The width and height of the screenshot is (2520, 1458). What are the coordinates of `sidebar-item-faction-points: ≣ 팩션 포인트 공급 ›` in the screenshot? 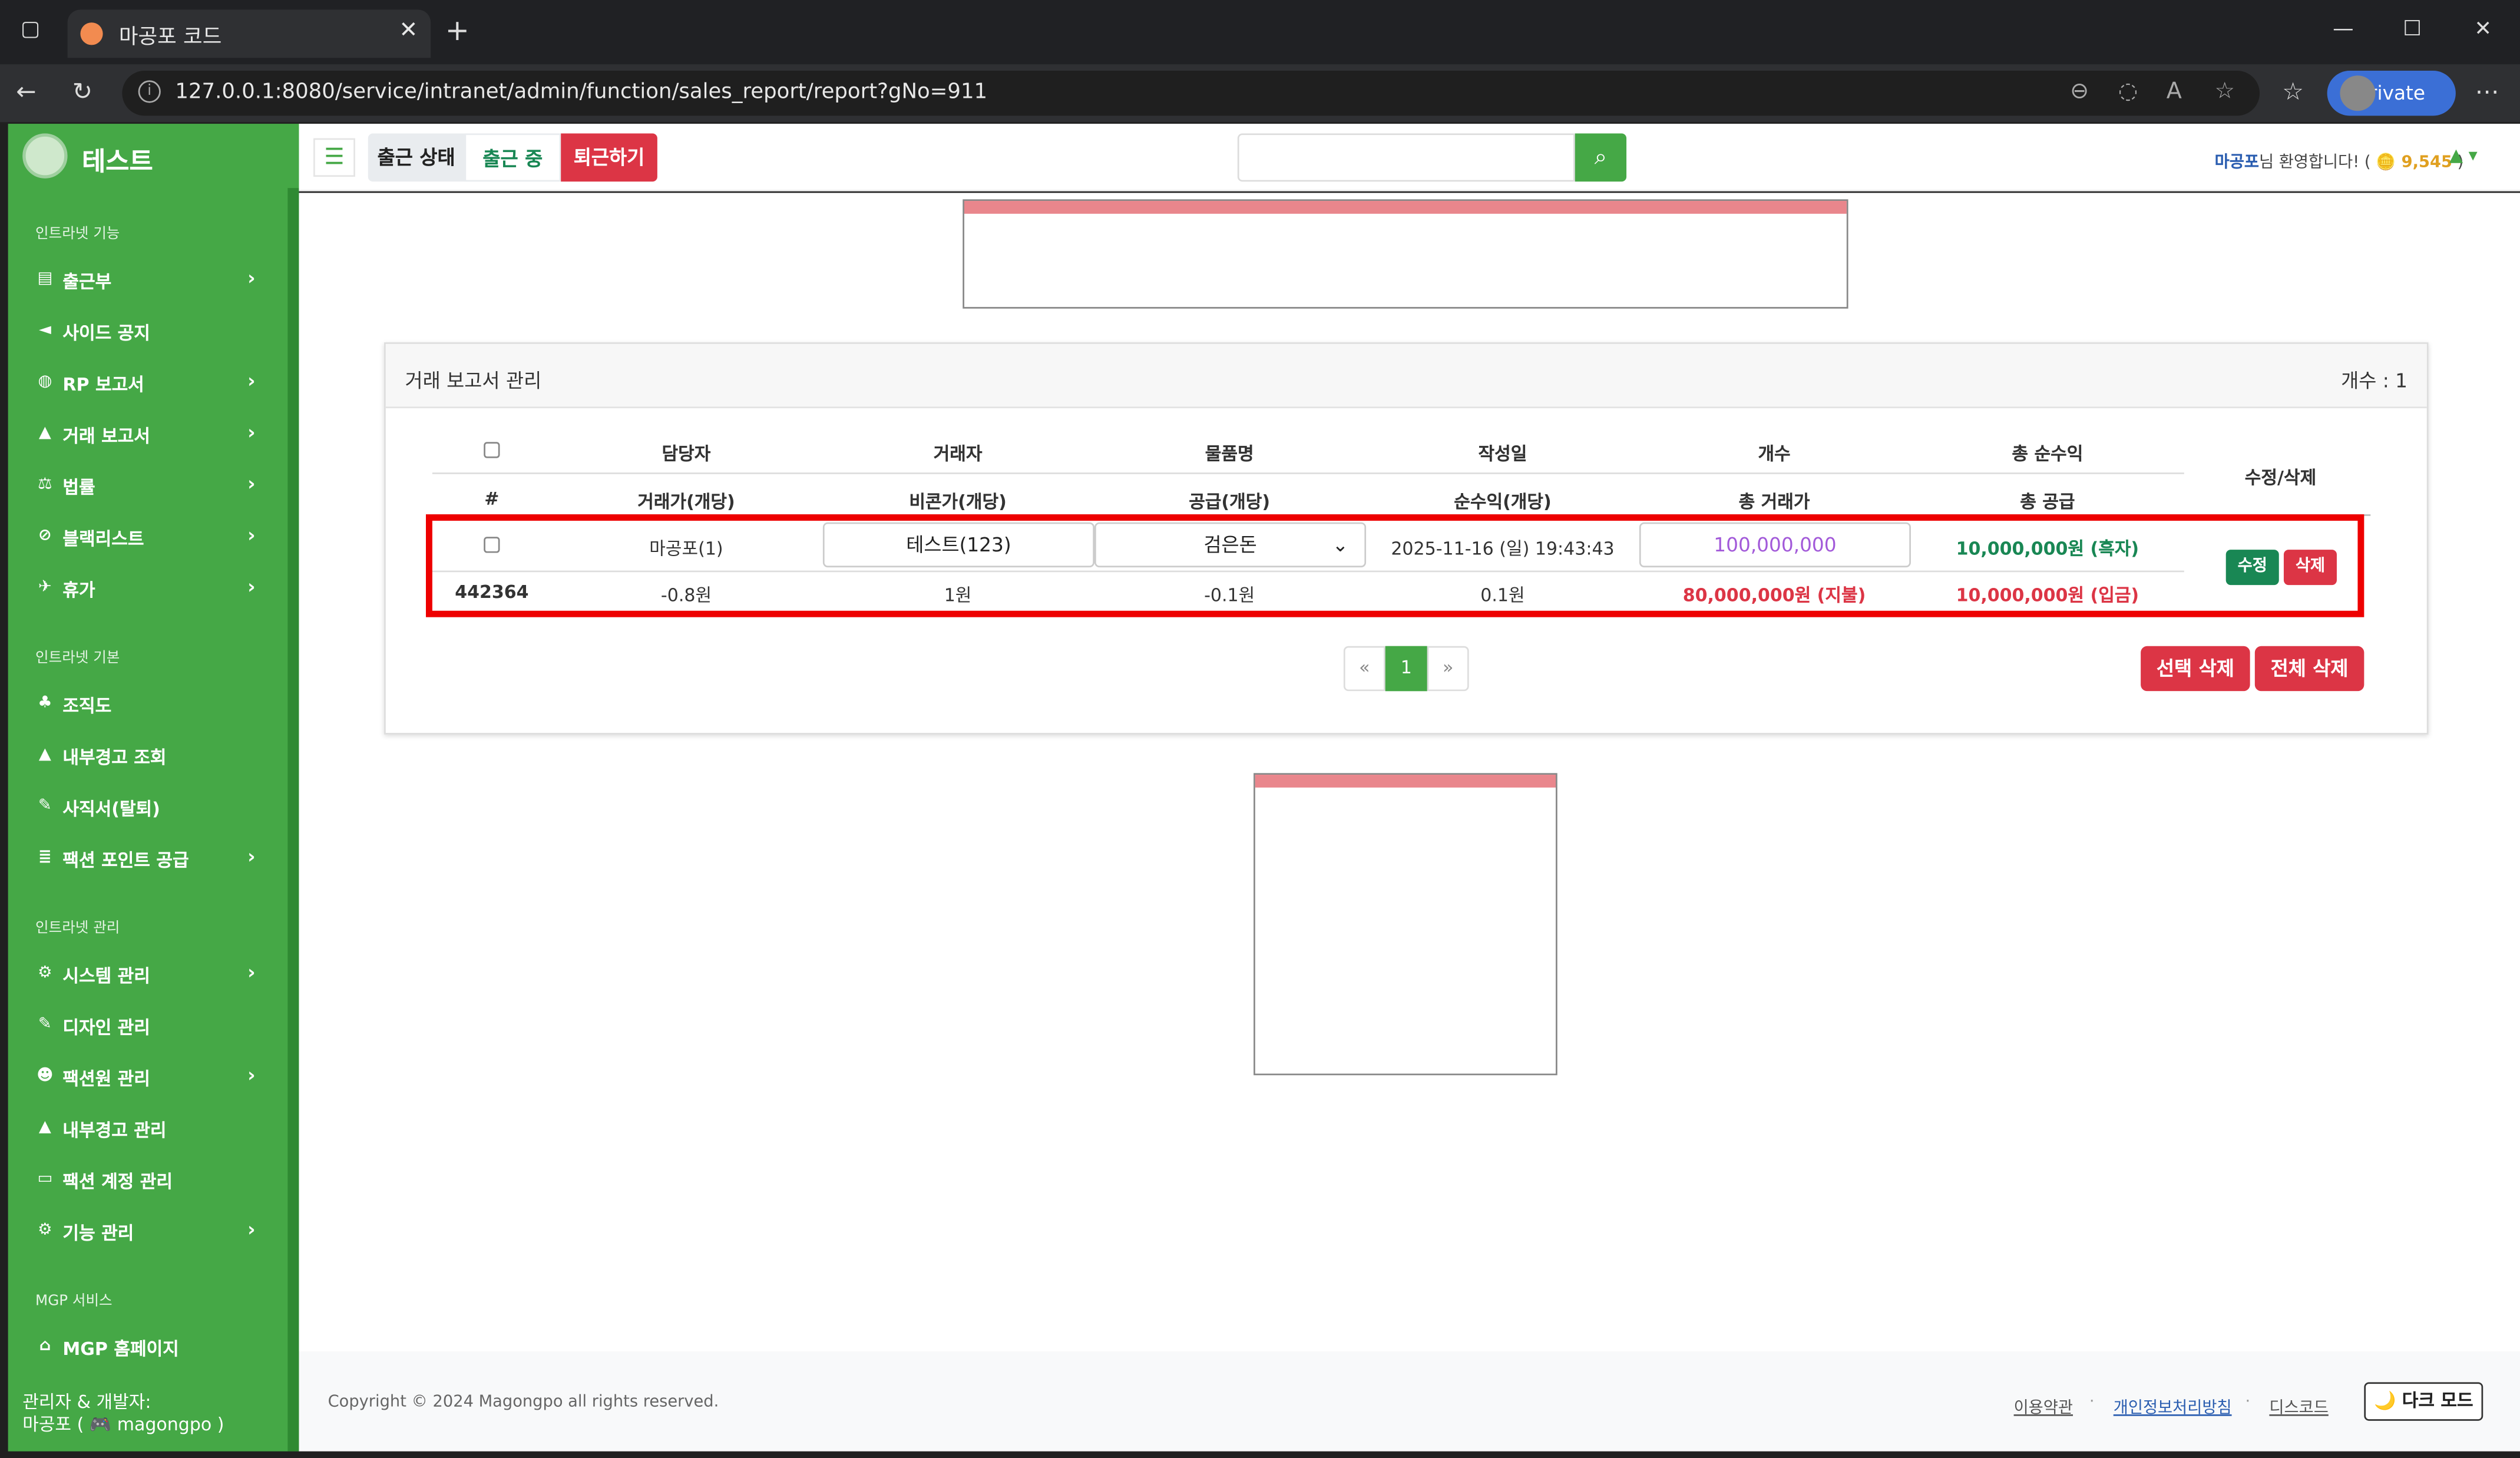 It's located at (155, 860).